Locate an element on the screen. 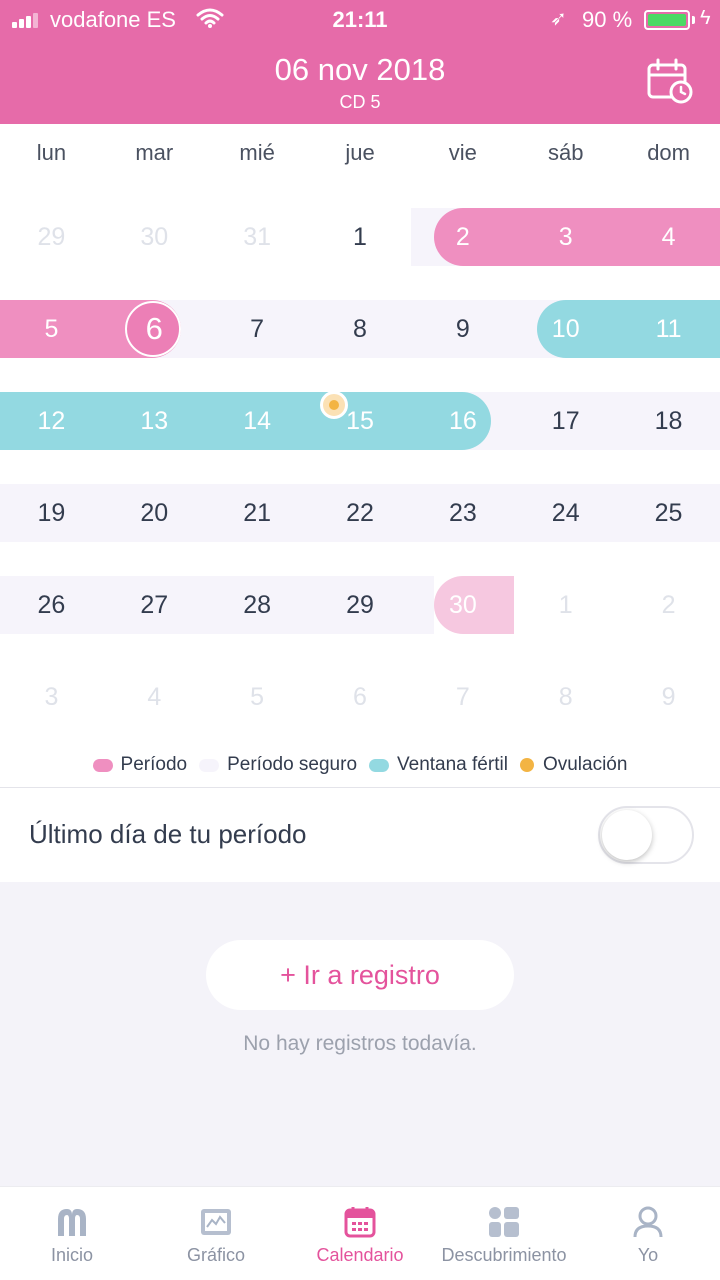 This screenshot has height=1280, width=720. user-icon is located at coordinates (648, 1222).